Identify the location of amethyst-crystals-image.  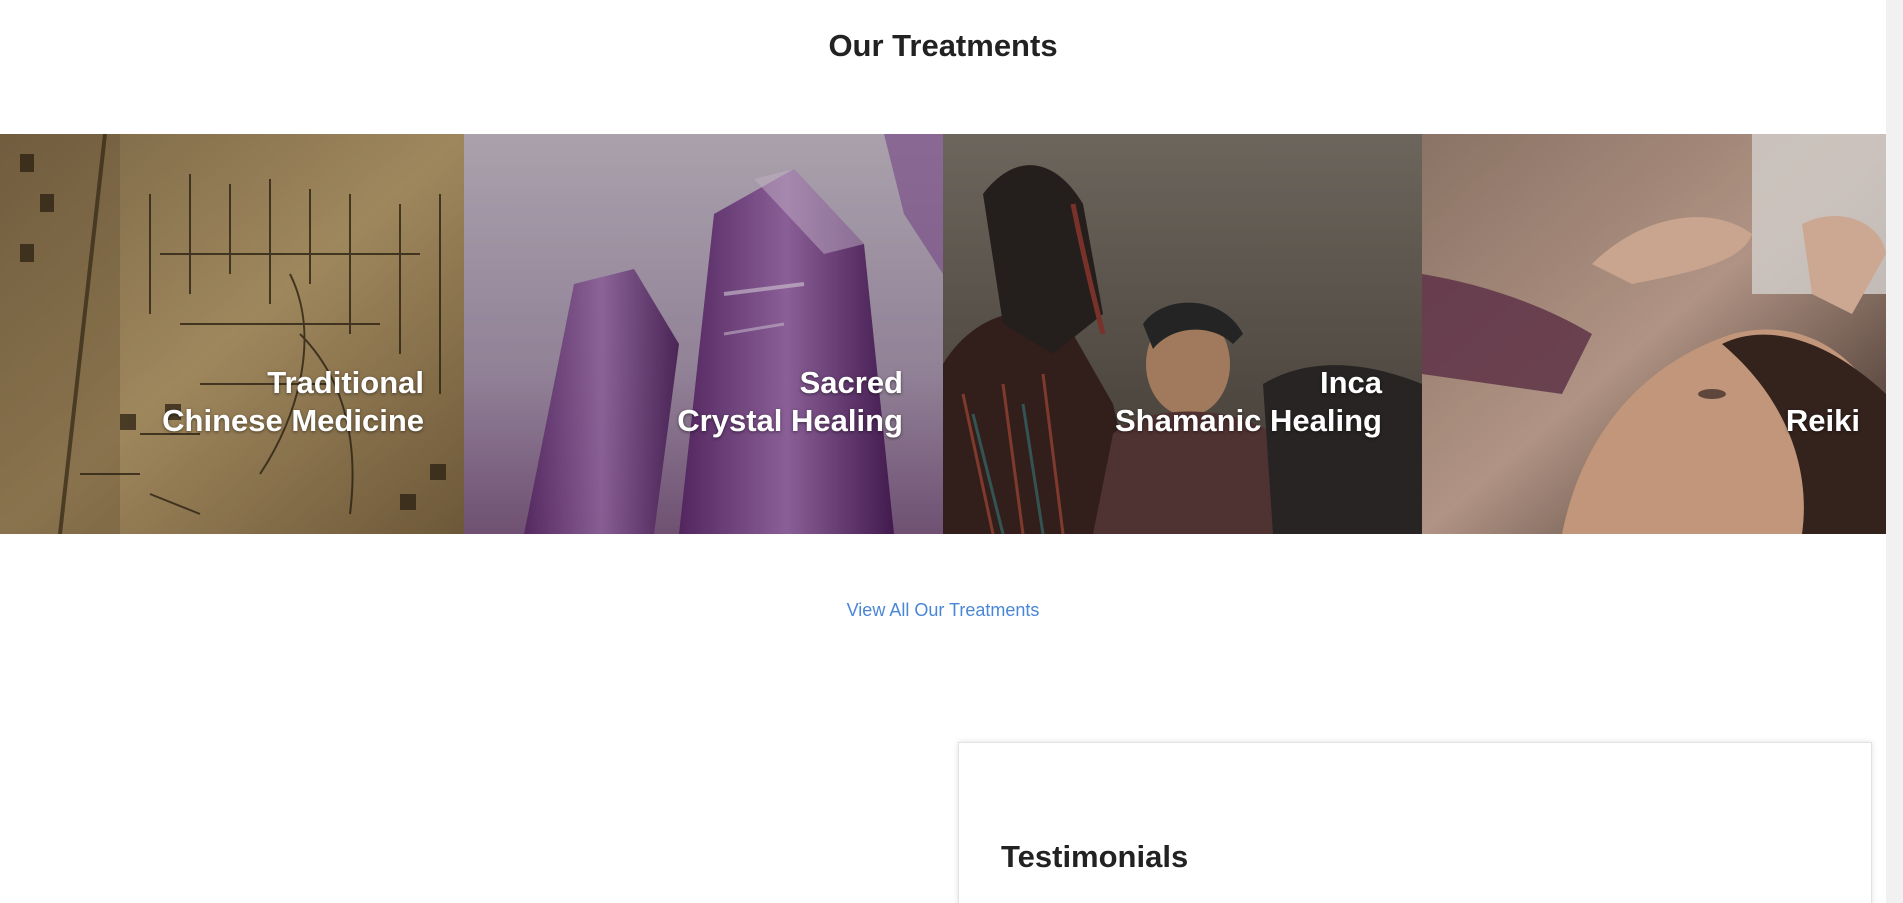
(703, 334).